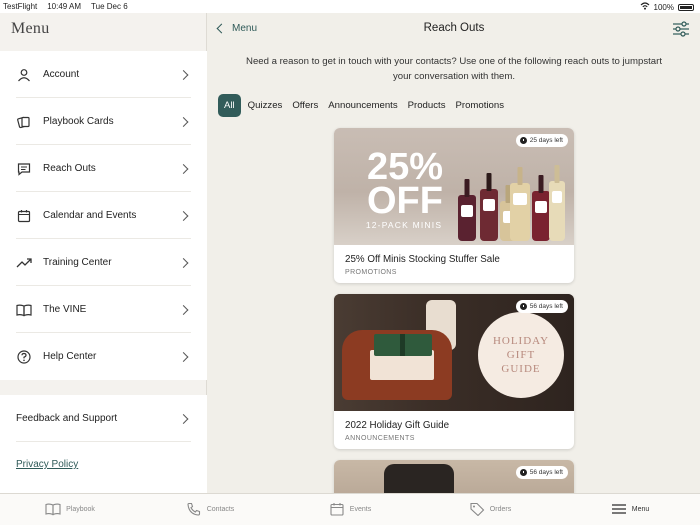  Describe the element at coordinates (103, 168) in the screenshot. I see `menu-item-reach-outs: Reach Outs` at that location.